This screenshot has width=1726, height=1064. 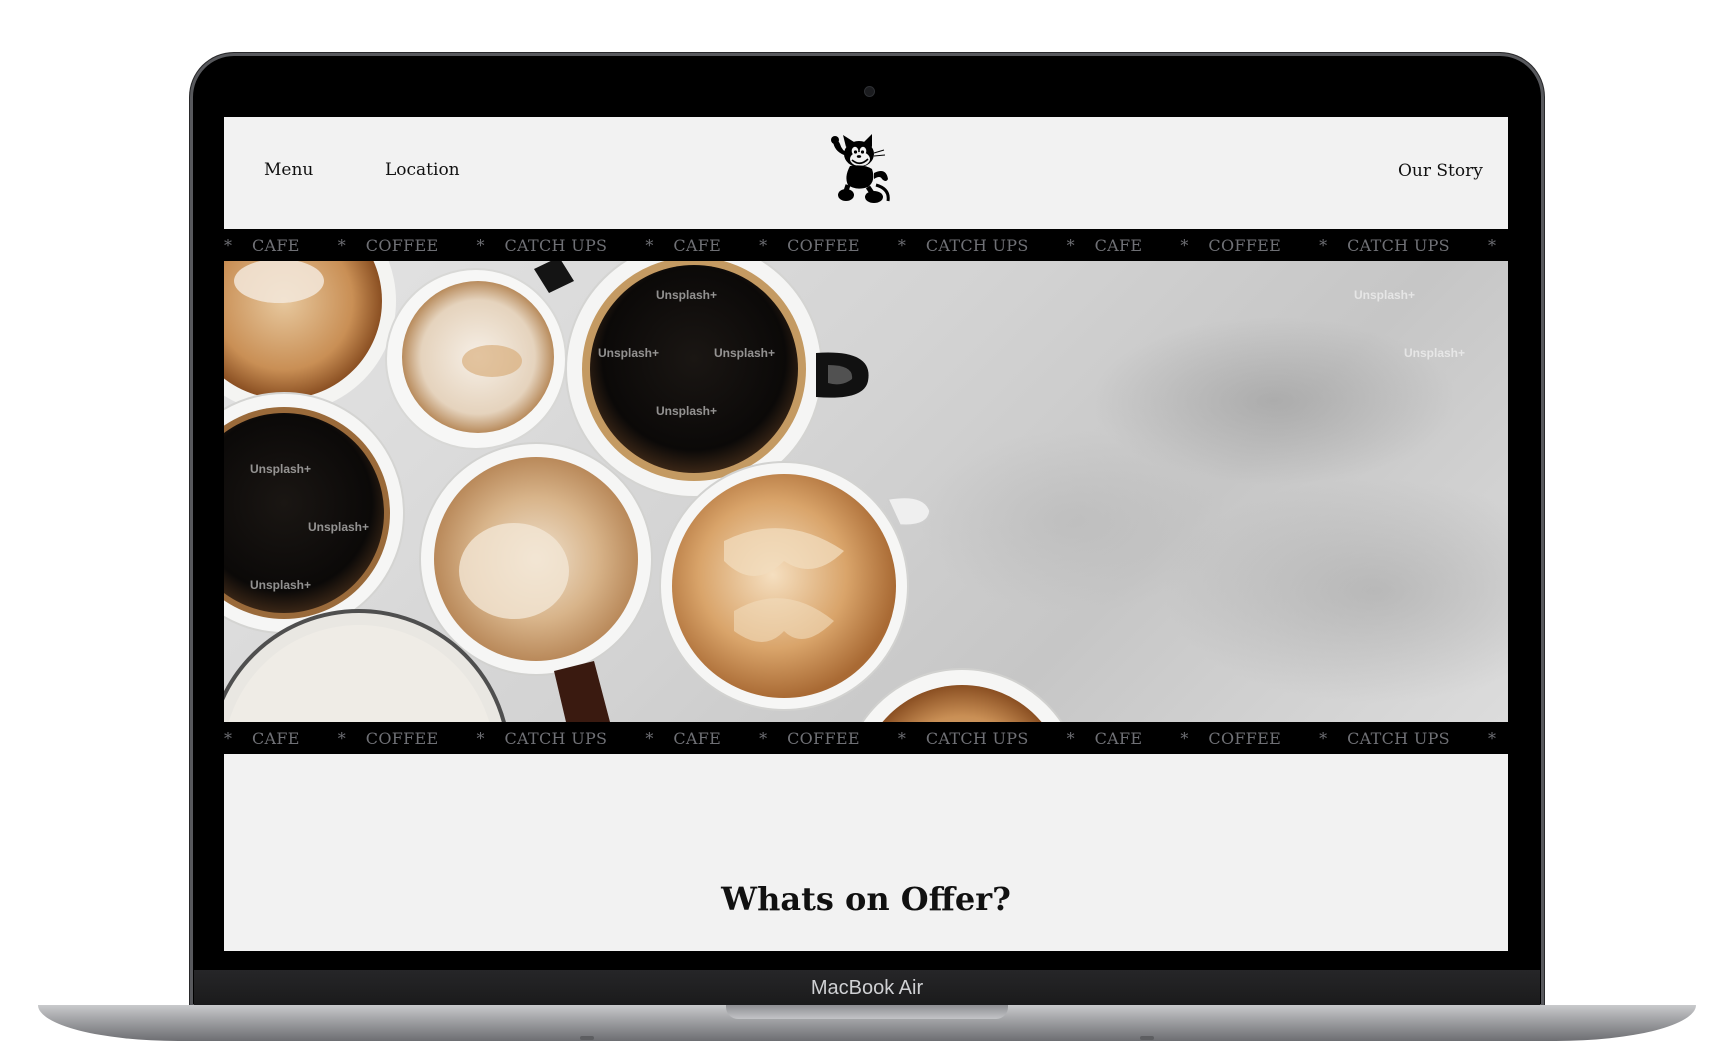 What do you see at coordinates (862, 169) in the screenshot?
I see `cat-logo-icon` at bounding box center [862, 169].